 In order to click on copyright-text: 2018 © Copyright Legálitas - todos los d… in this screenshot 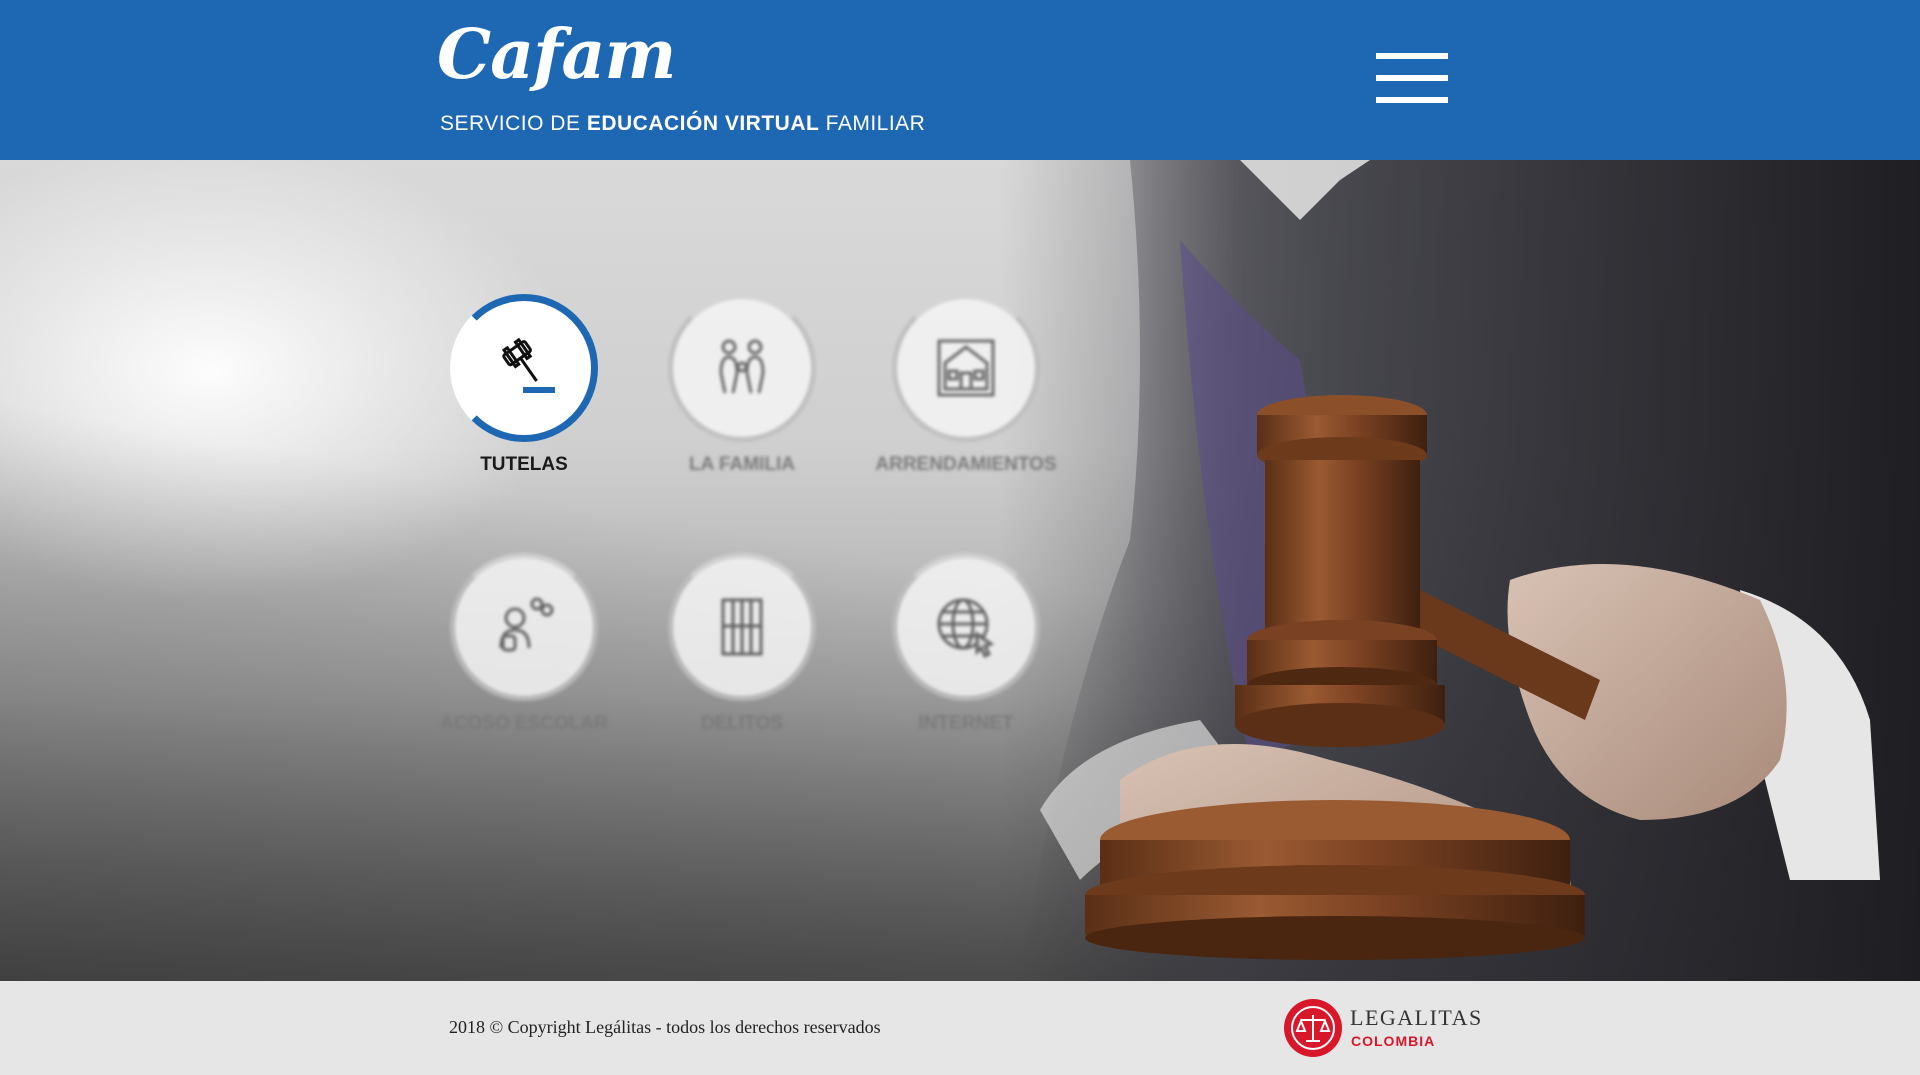, I will do `click(665, 1027)`.